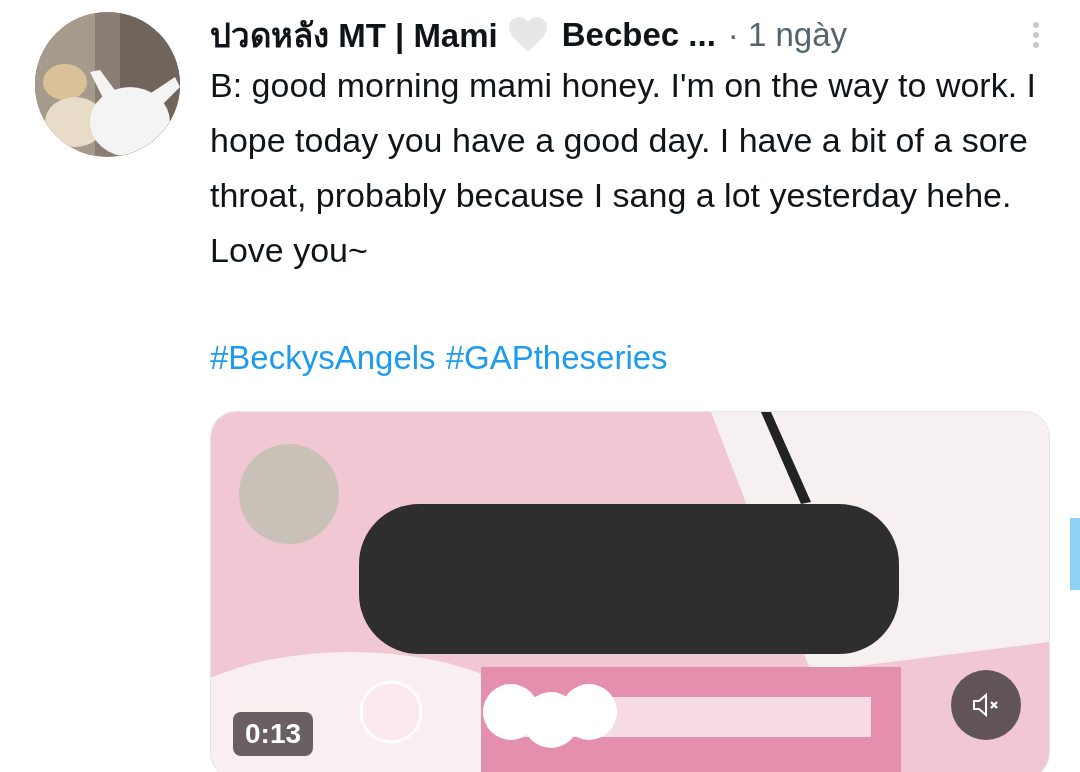 The image size is (1080, 772). What do you see at coordinates (527, 35) in the screenshot?
I see `heart-icon` at bounding box center [527, 35].